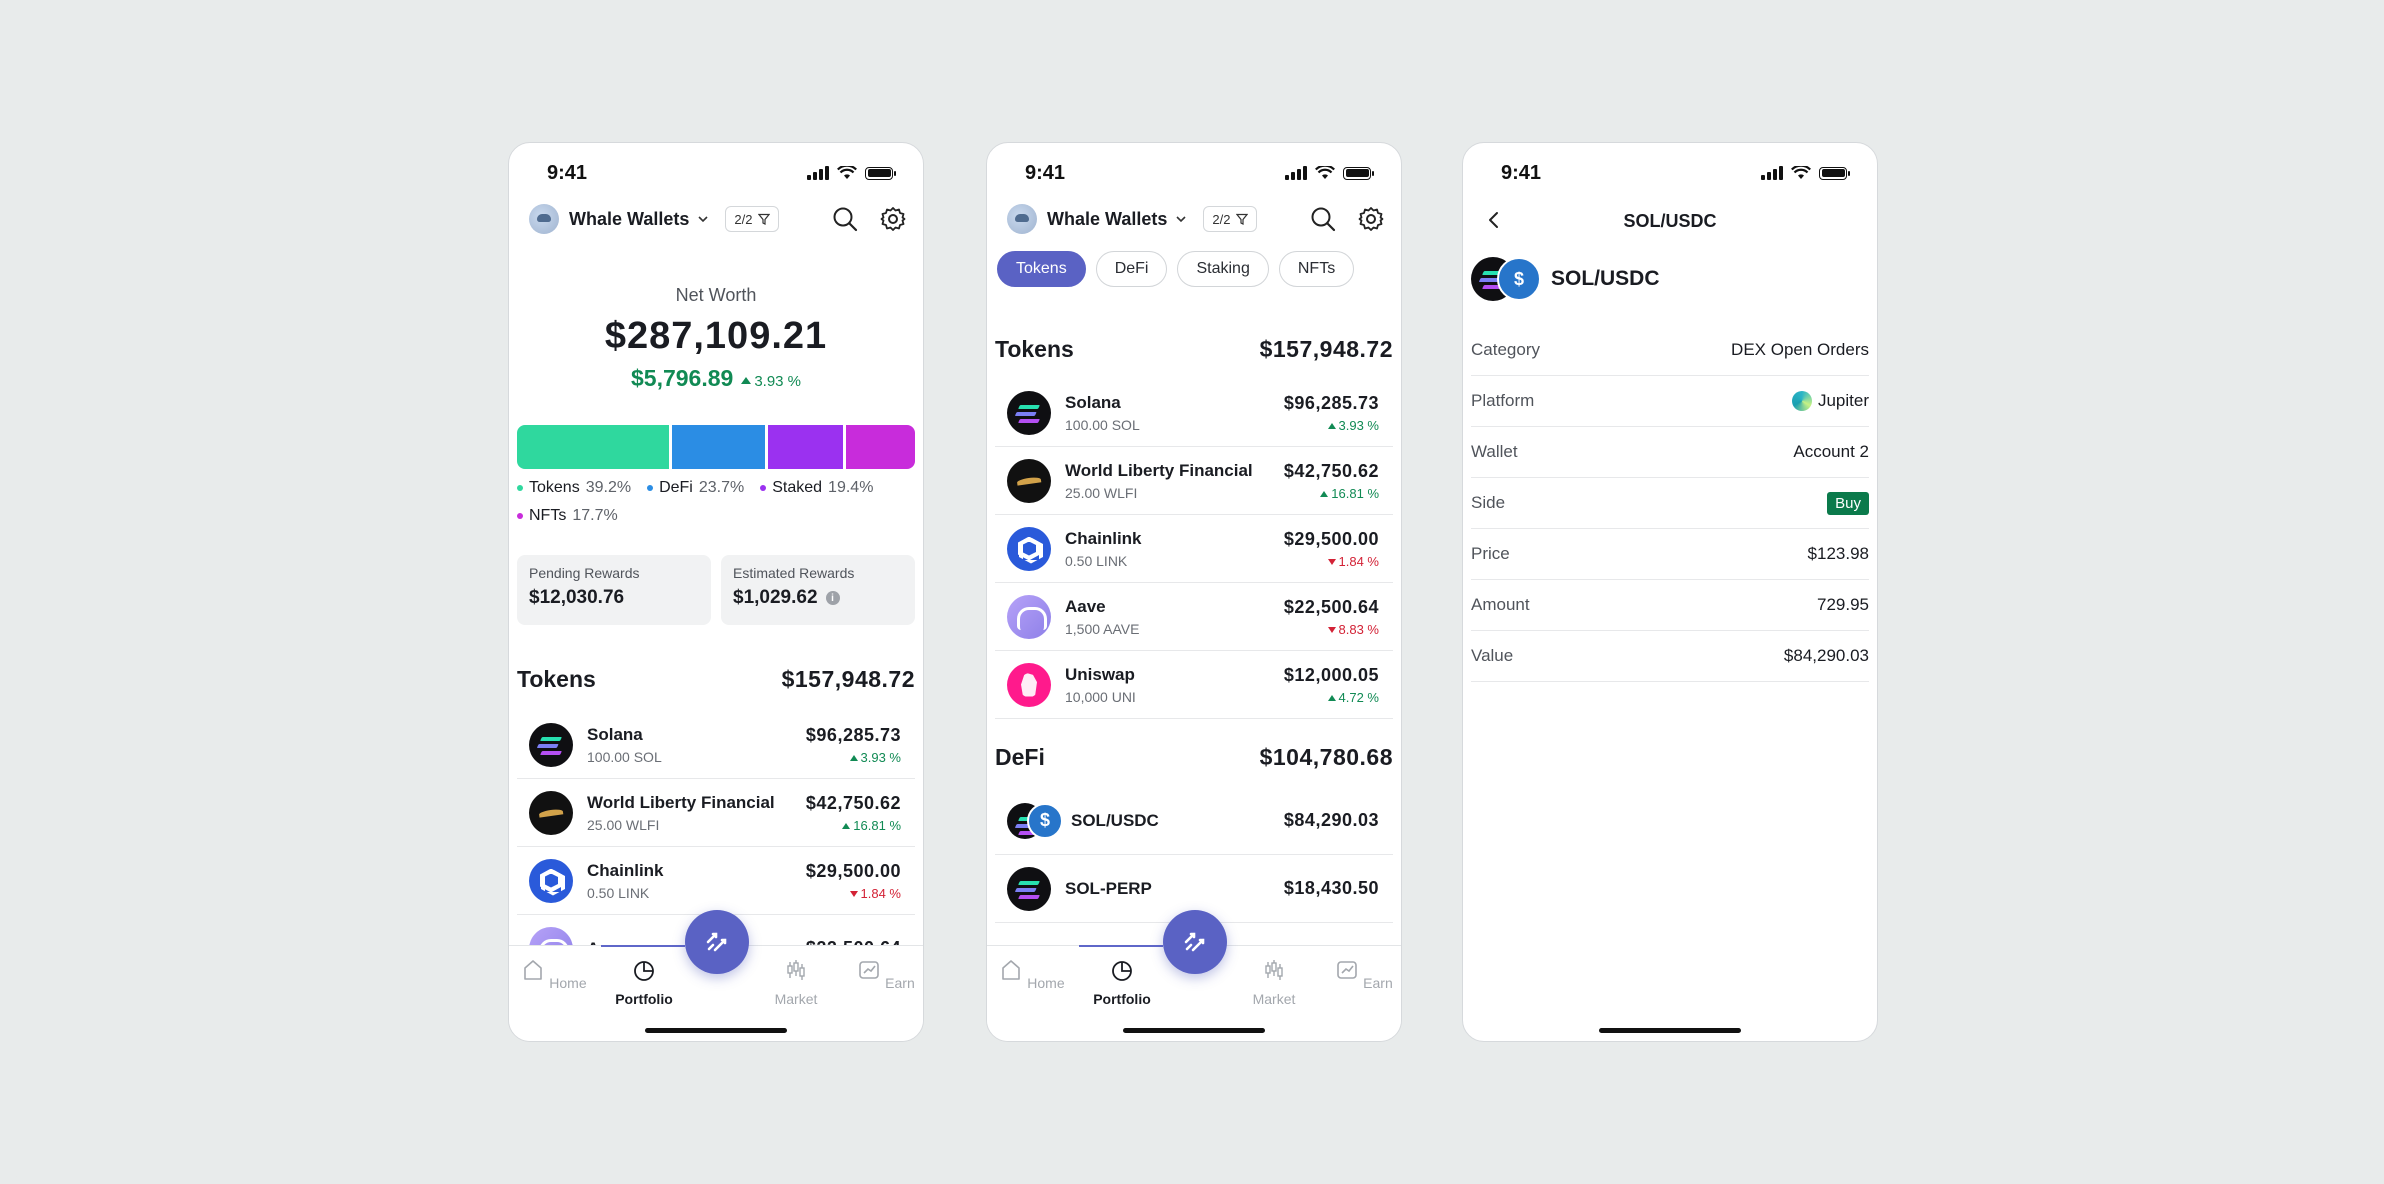 This screenshot has width=2384, height=1184. Describe the element at coordinates (880, 447) in the screenshot. I see `allocation-segment-nfts` at that location.